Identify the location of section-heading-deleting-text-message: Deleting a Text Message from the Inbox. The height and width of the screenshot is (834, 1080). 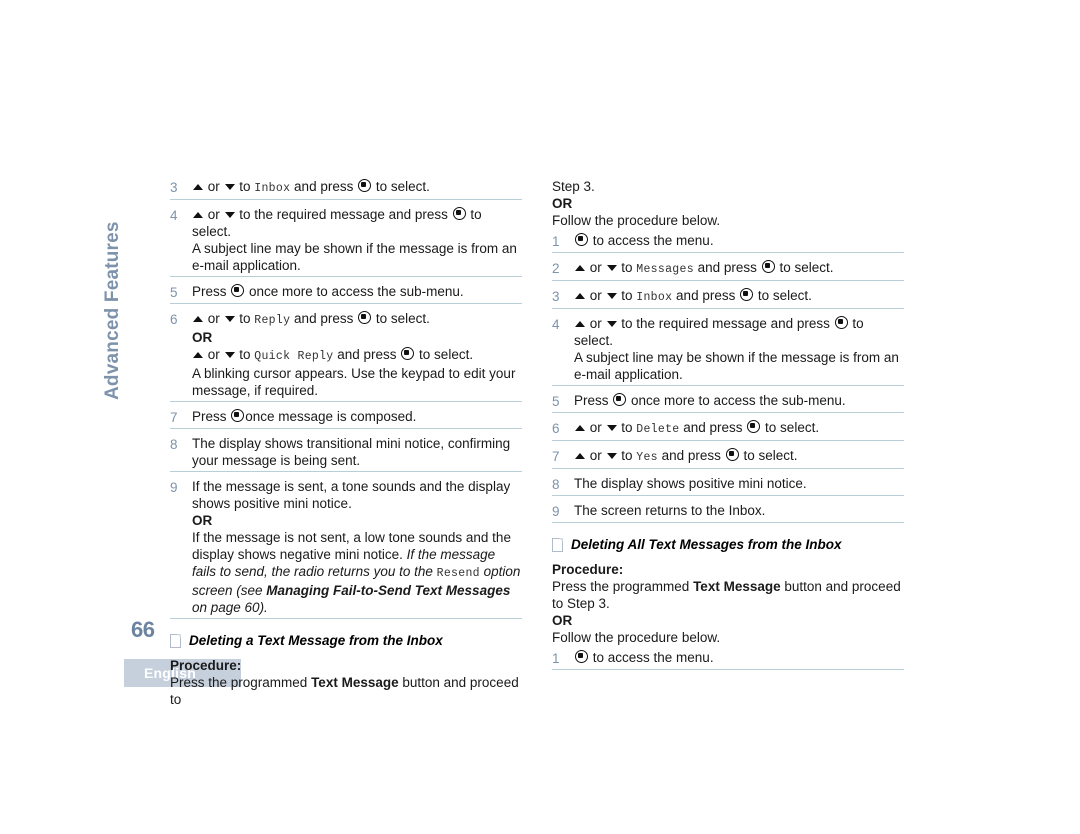
(346, 640).